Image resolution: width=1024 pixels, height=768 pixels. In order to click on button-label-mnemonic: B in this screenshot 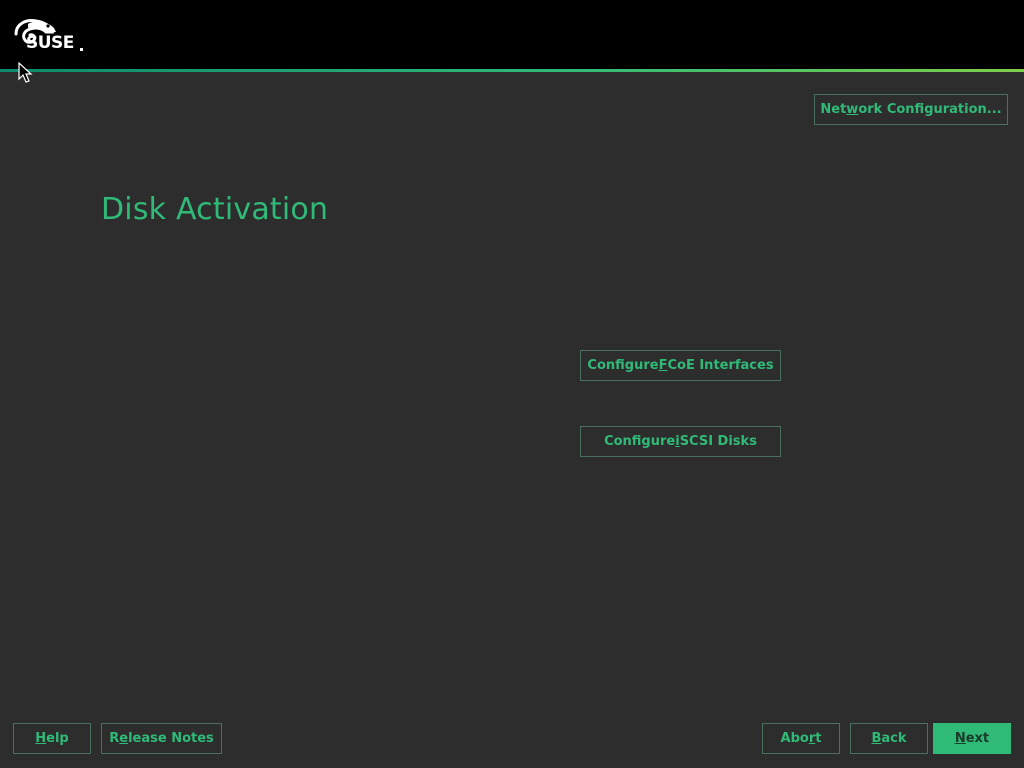, I will do `click(876, 738)`.